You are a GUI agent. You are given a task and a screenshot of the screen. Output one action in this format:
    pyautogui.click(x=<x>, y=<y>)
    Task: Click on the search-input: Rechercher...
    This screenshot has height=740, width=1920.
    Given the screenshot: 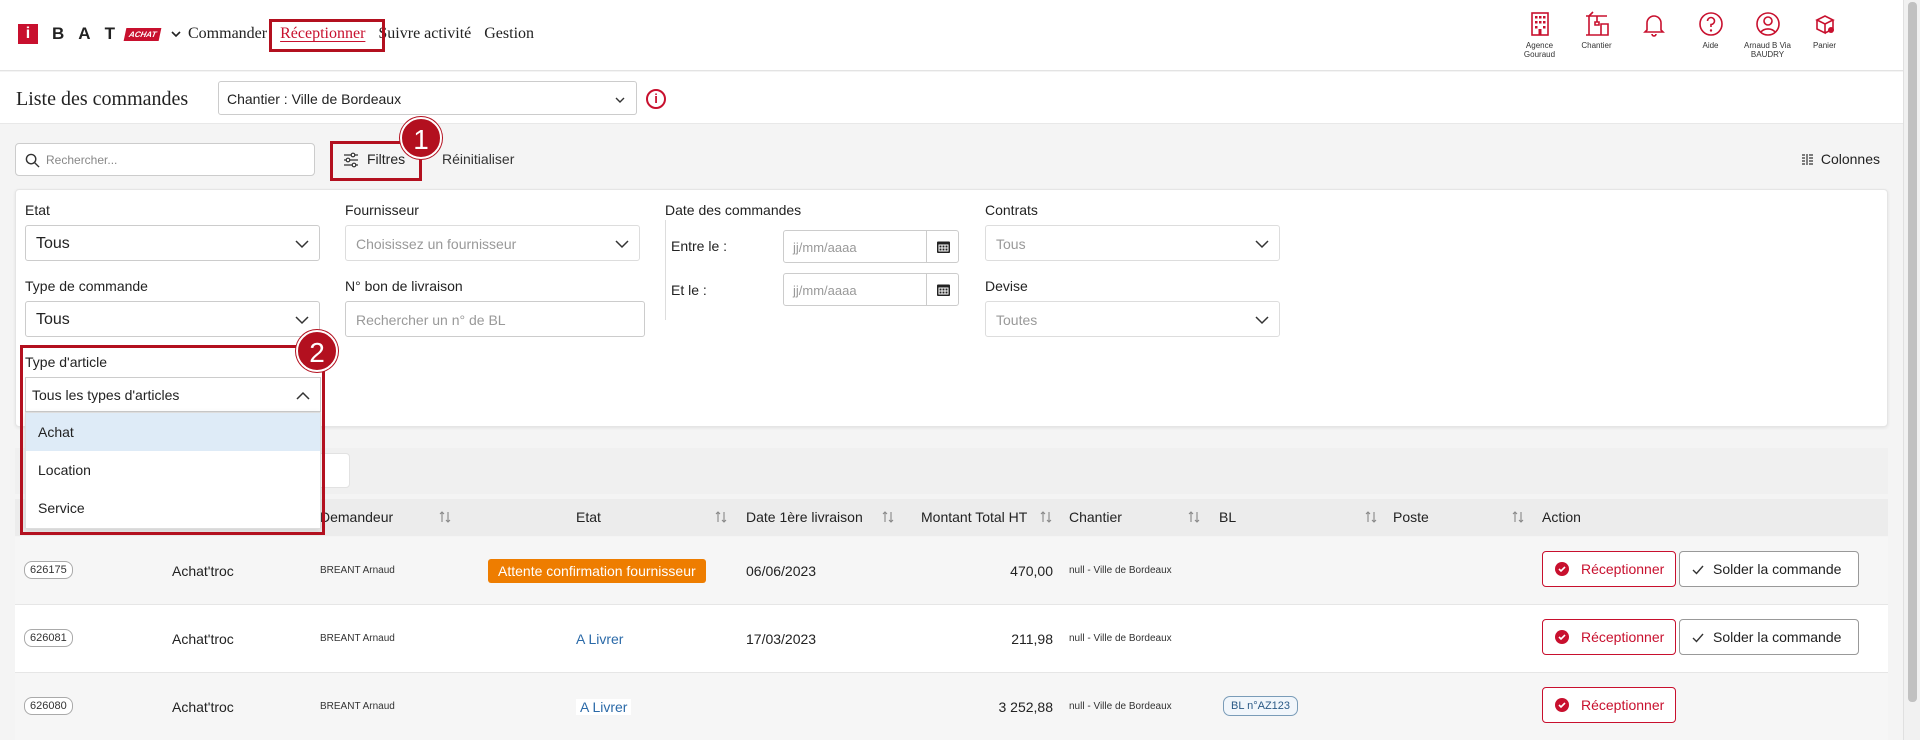 What is the action you would take?
    pyautogui.click(x=165, y=159)
    